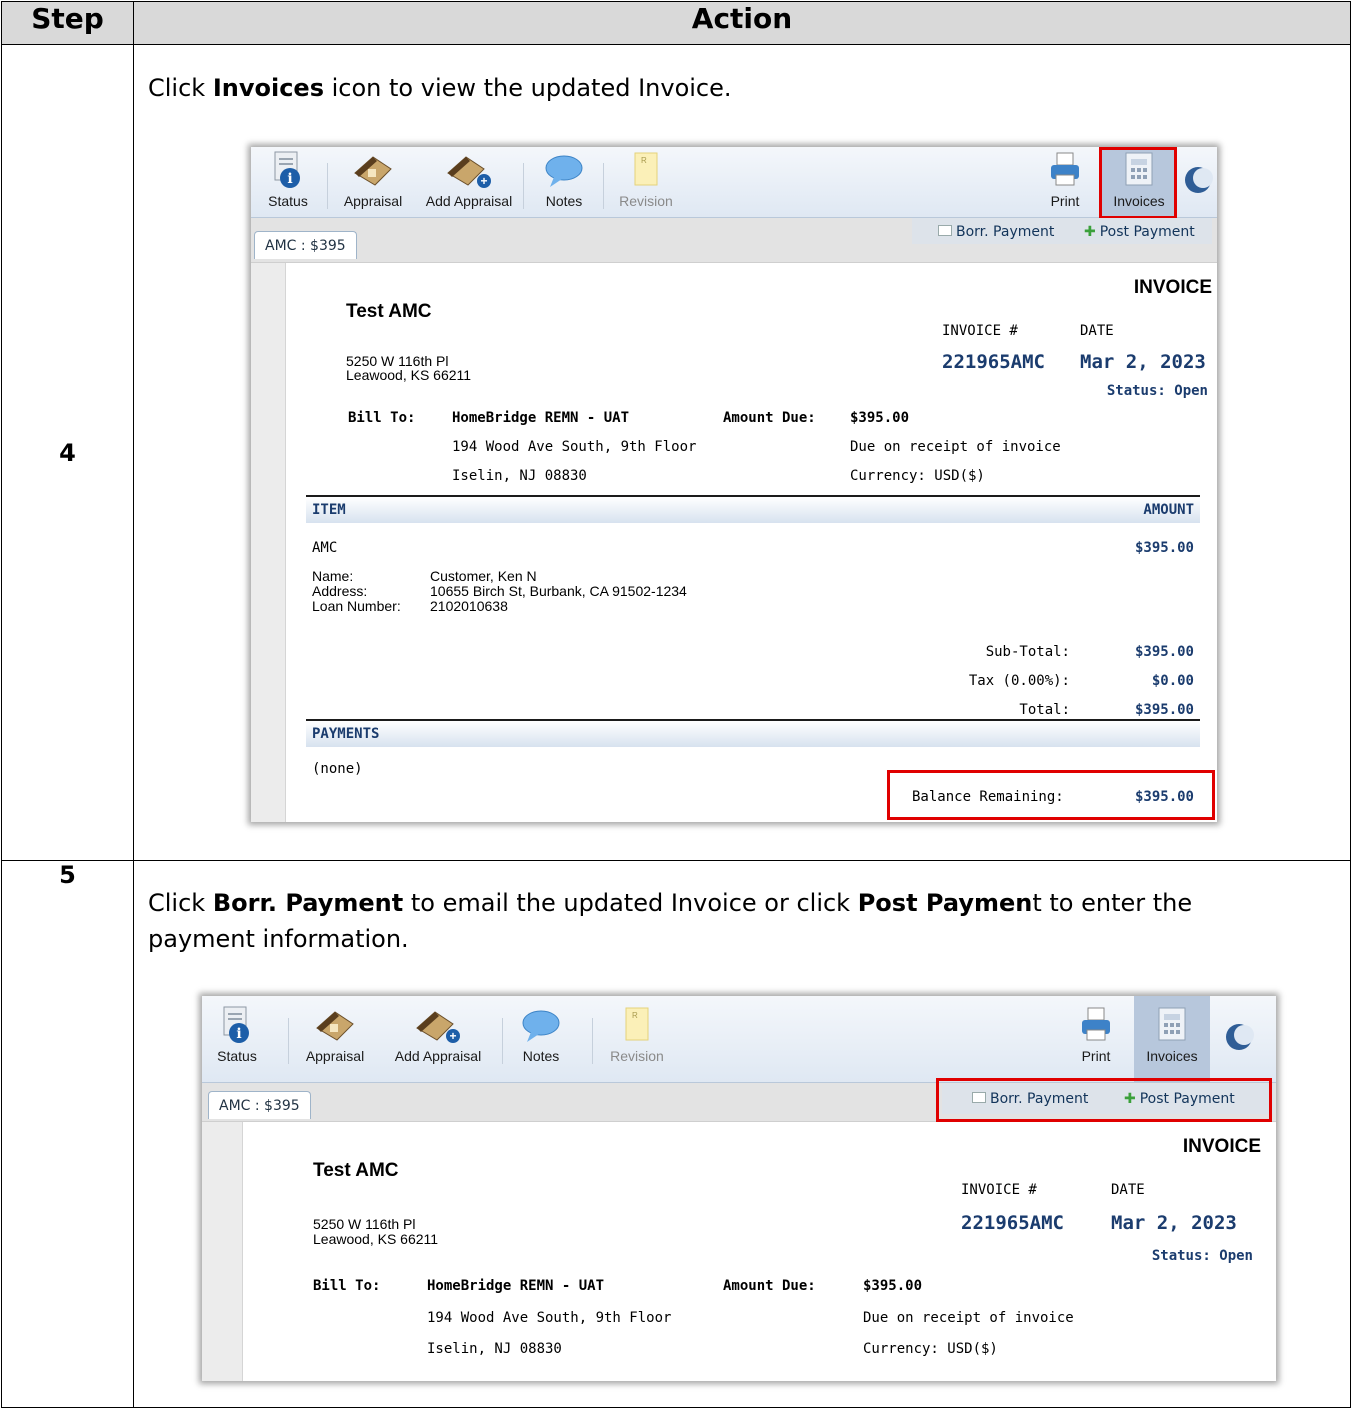 The image size is (1351, 1408). What do you see at coordinates (1168, 510) in the screenshot?
I see `amount-header: AMOUNT` at bounding box center [1168, 510].